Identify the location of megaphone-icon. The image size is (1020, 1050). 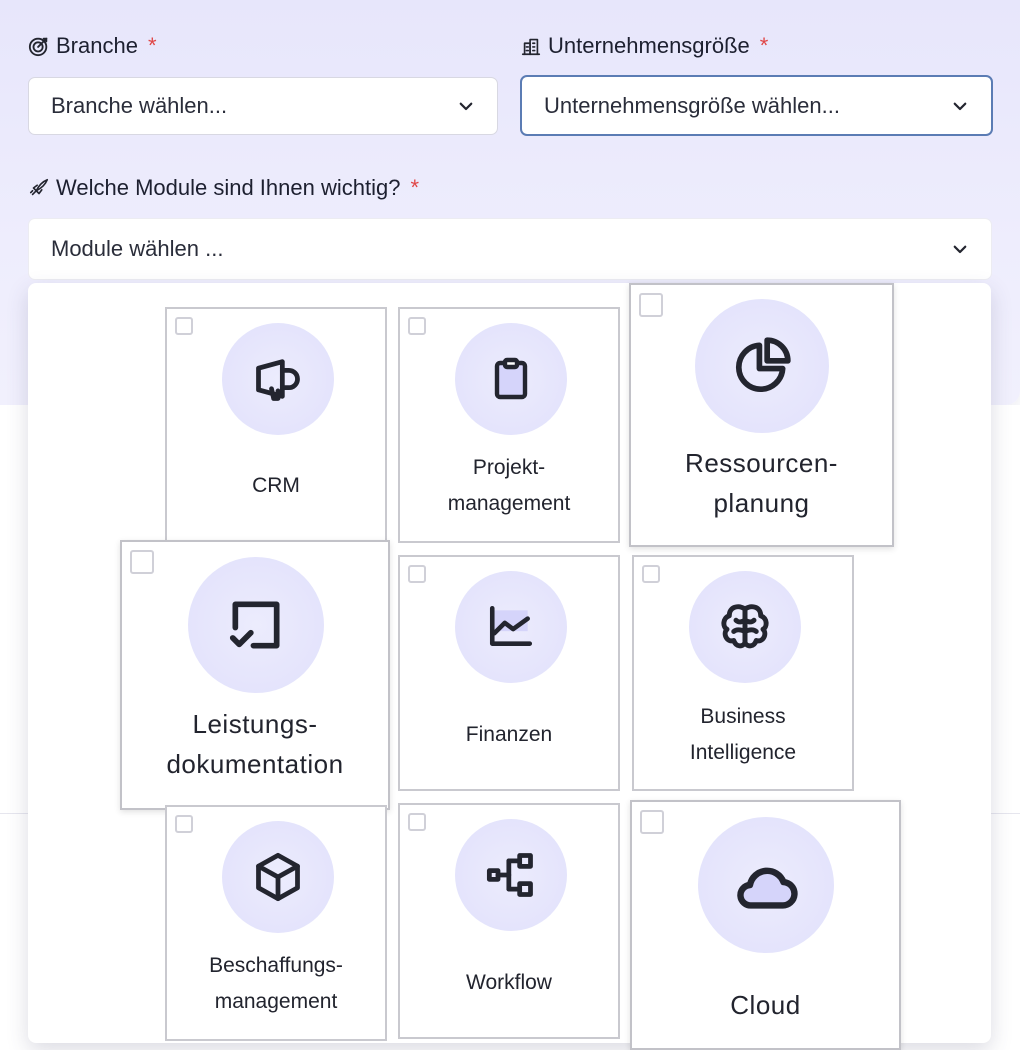
(278, 380).